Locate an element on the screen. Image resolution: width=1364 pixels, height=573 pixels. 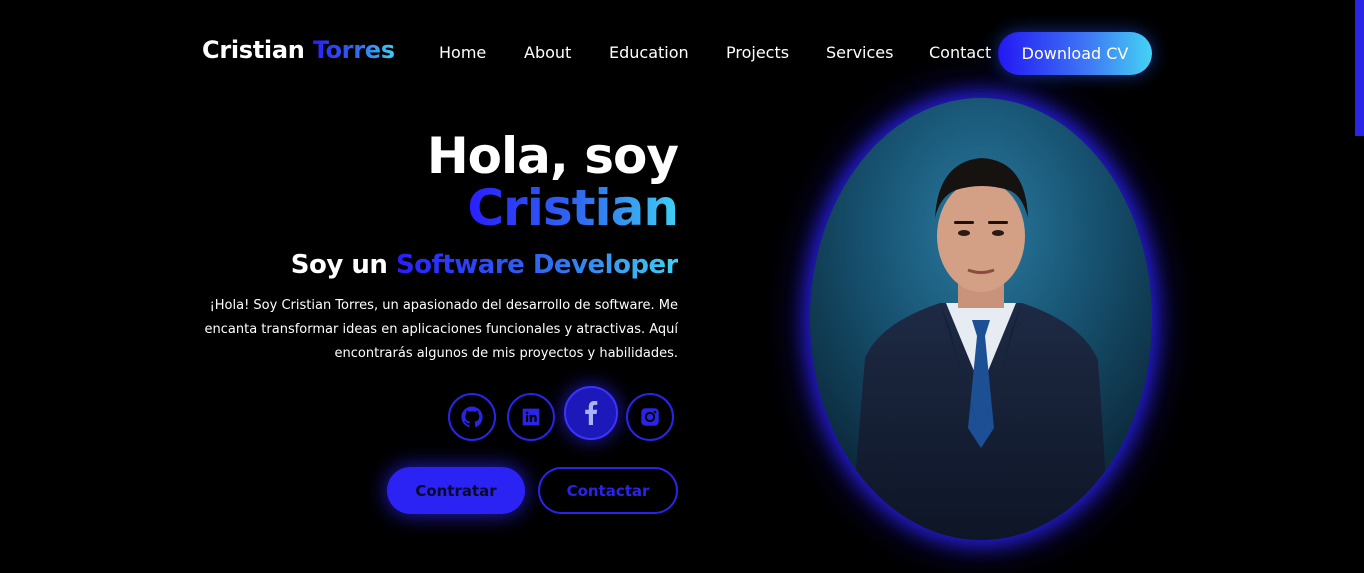
hero-role: Soy un Software Developer is located at coordinates (484, 265).